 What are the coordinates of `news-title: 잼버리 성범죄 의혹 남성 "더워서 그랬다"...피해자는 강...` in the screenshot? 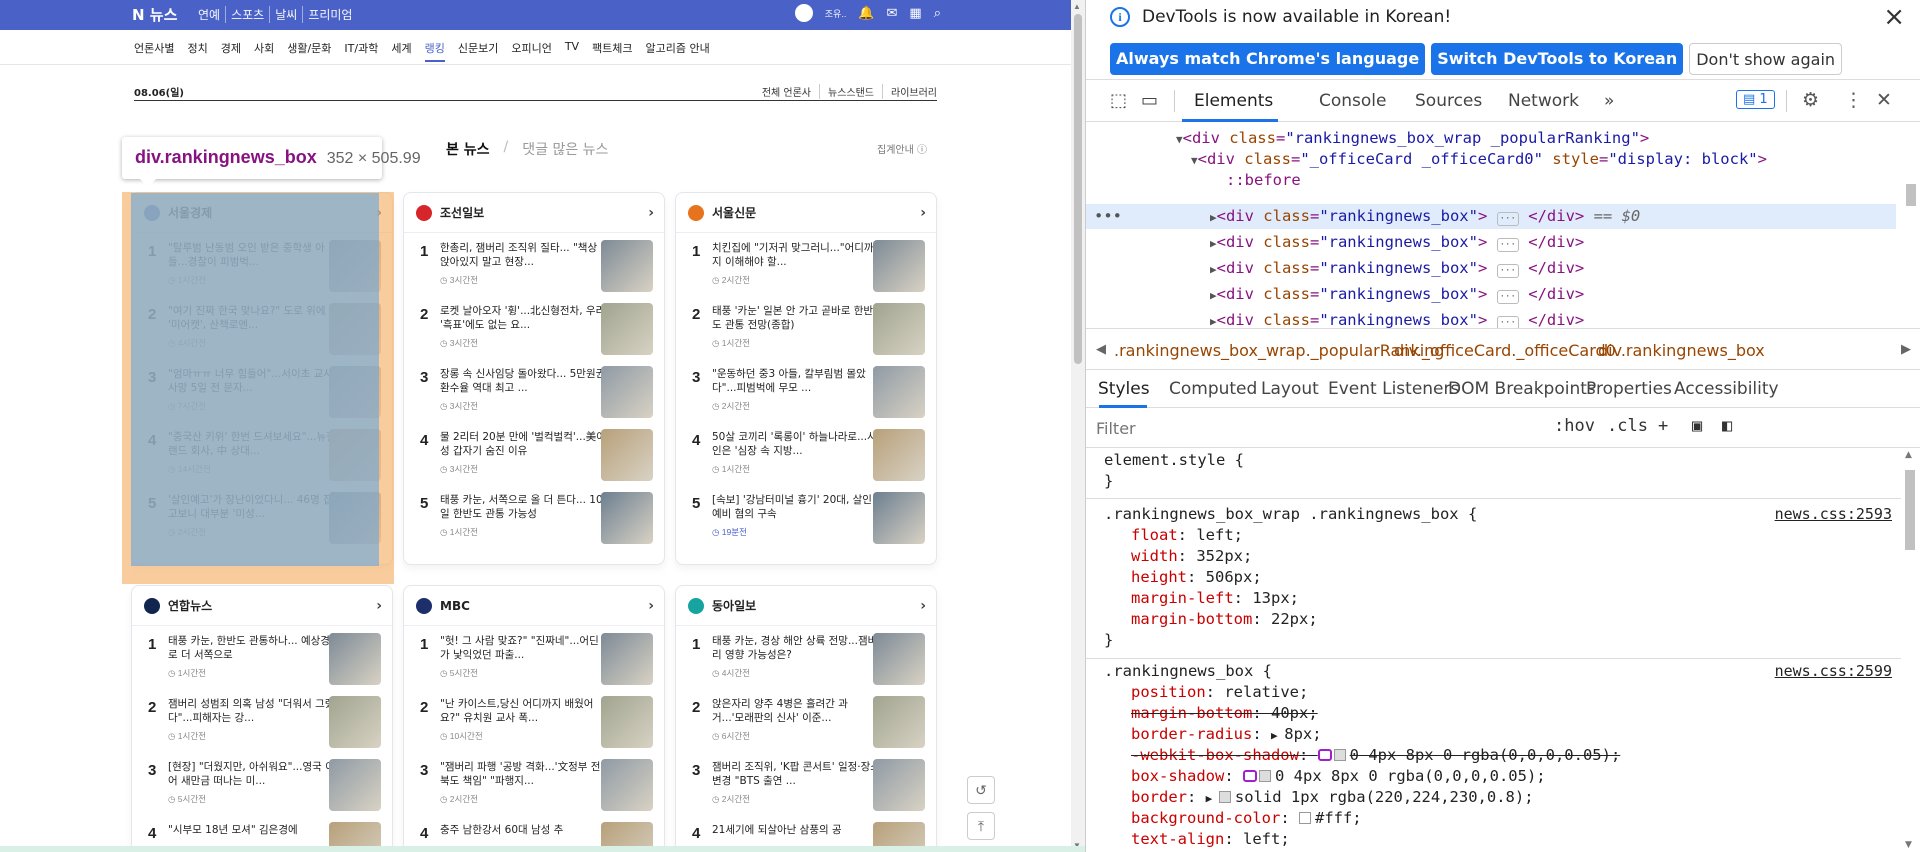 It's located at (252, 711).